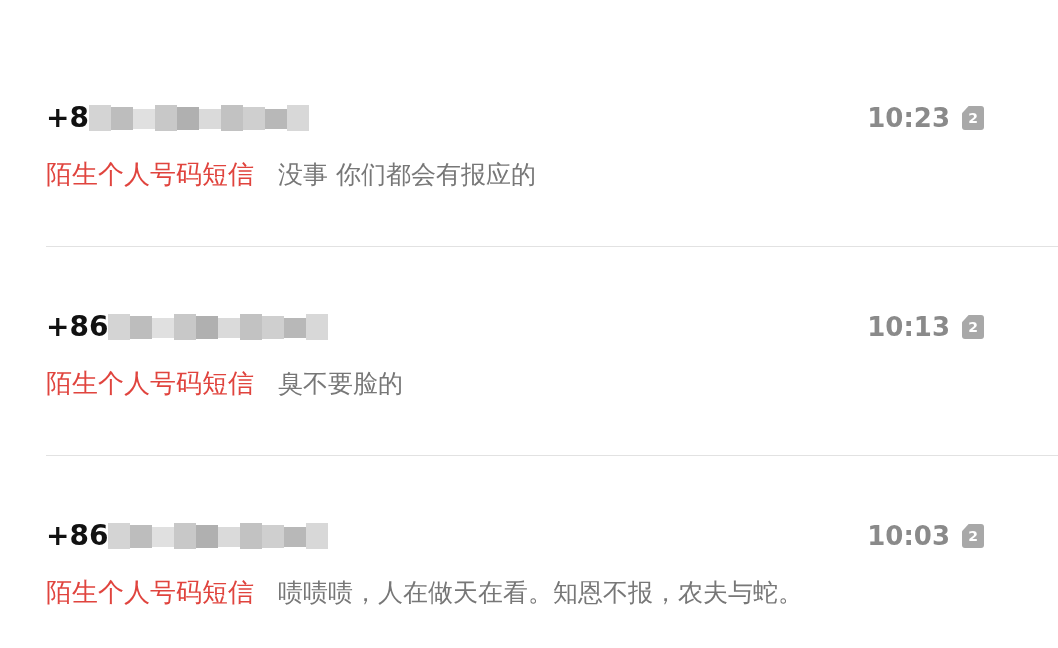 Image resolution: width=1058 pixels, height=648 pixels. What do you see at coordinates (908, 118) in the screenshot?
I see `message-time: 10:23` at bounding box center [908, 118].